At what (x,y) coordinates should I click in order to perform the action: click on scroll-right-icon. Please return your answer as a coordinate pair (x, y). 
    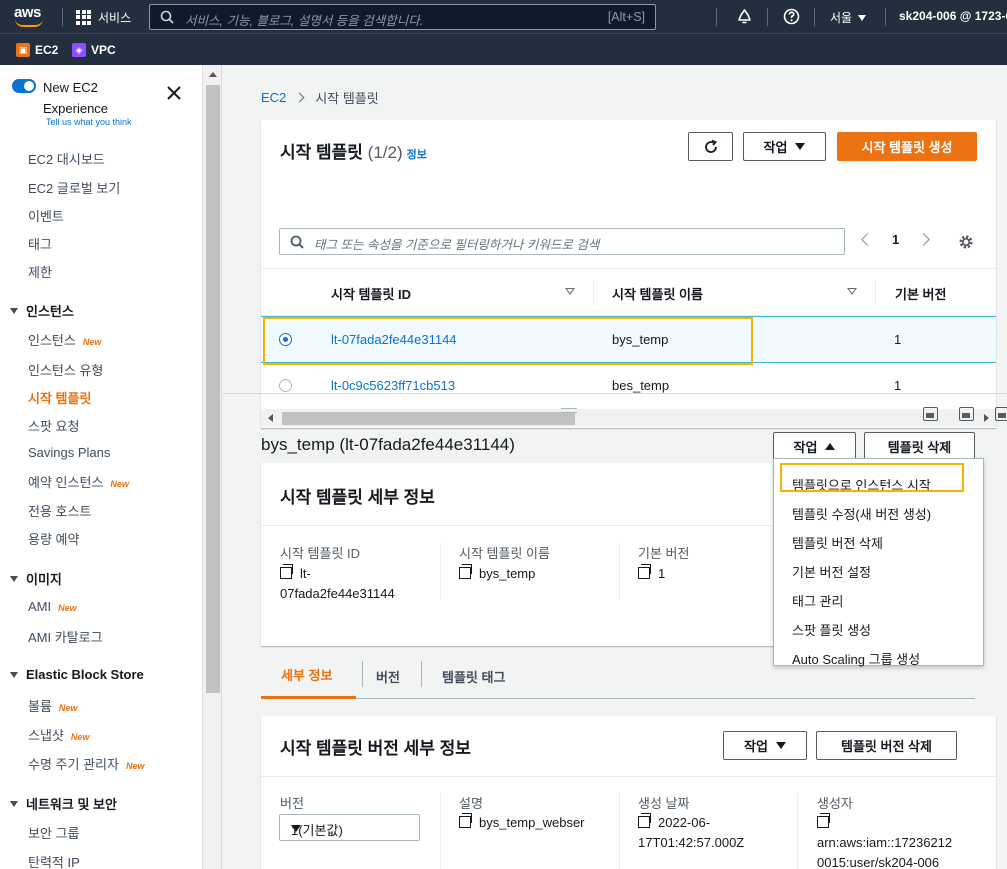
    Looking at the image, I should click on (986, 418).